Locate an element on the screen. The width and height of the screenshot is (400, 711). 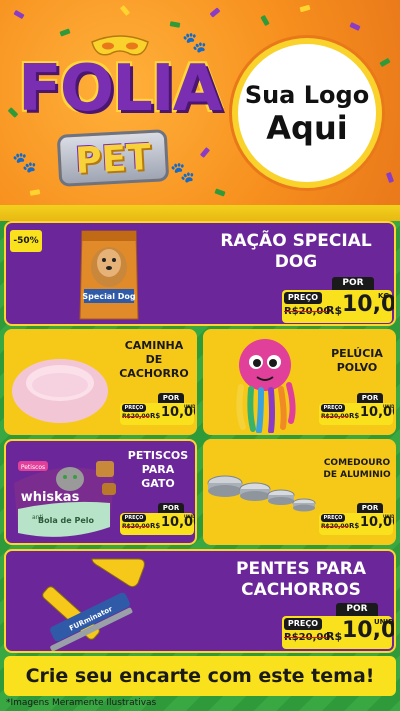
treats-package-top: Petiscos is located at coordinates (33, 467).